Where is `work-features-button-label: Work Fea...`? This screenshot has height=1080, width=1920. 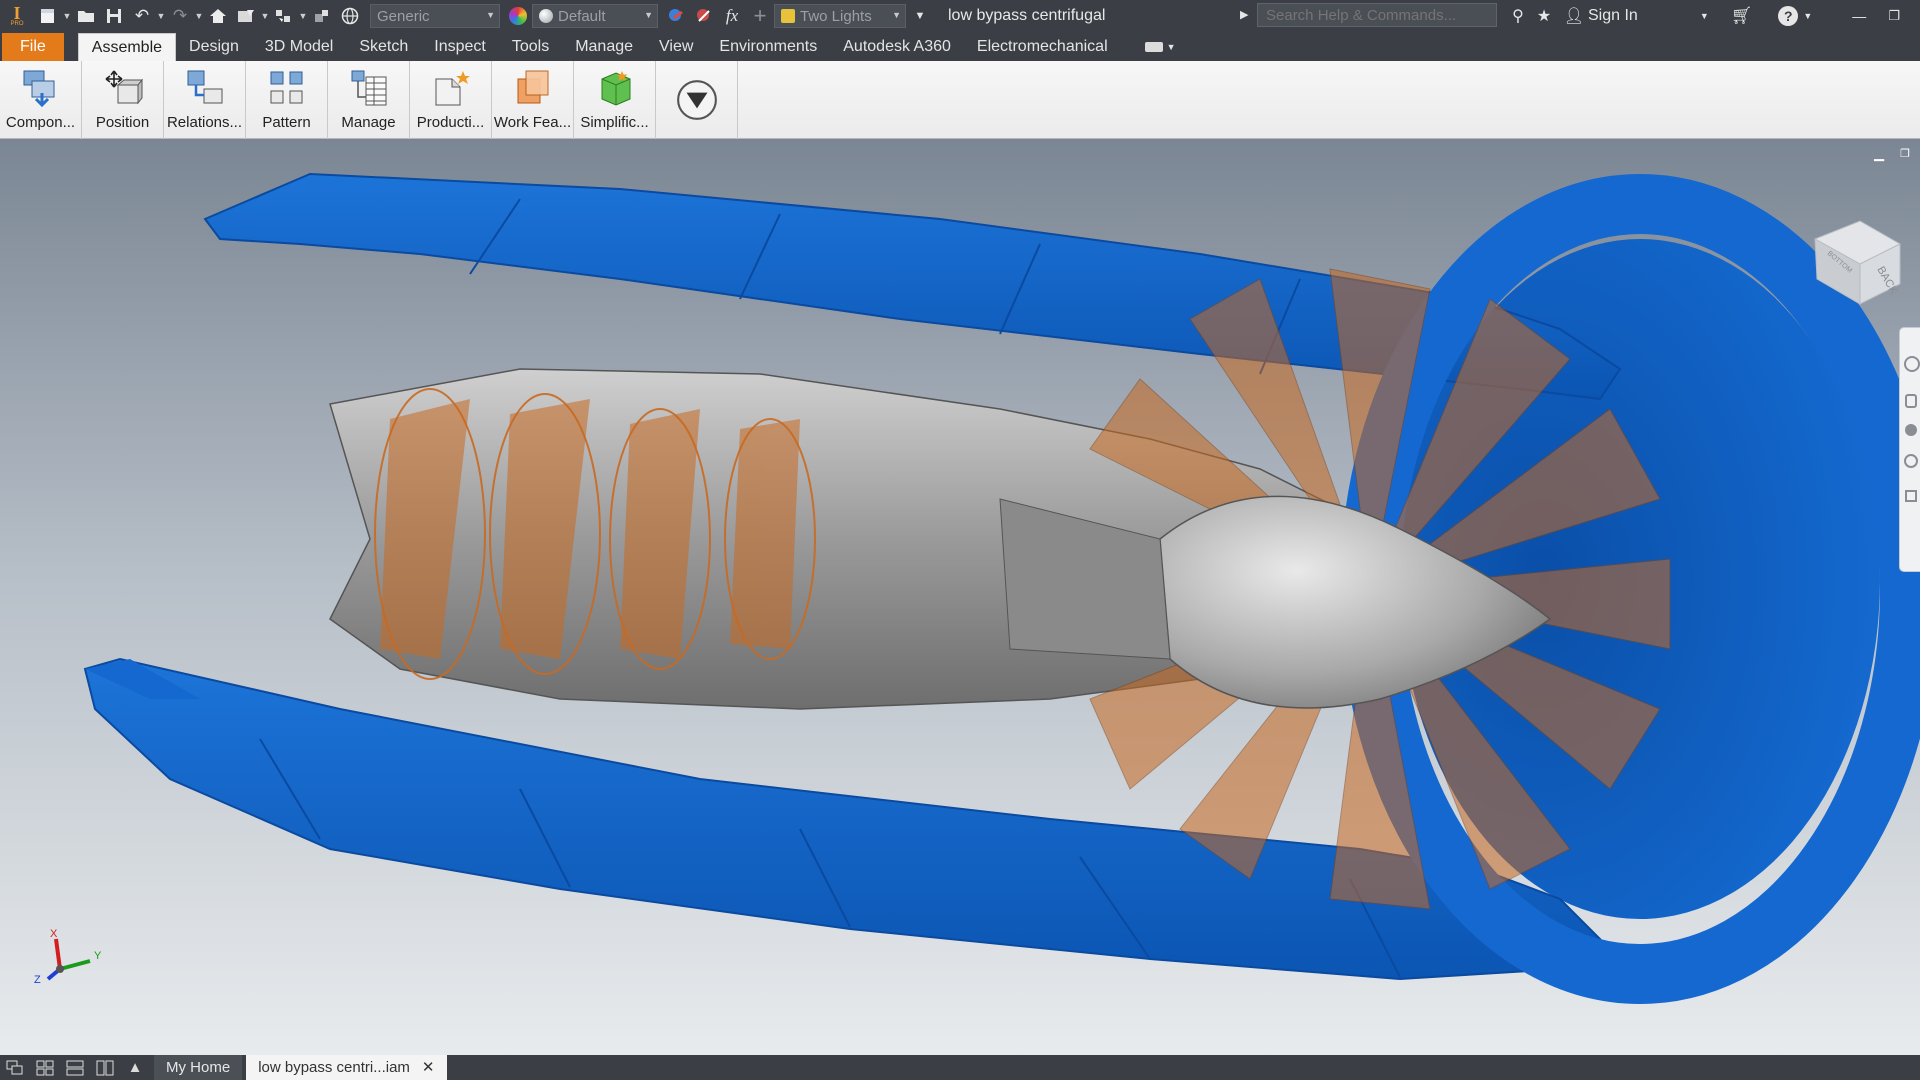
work-features-button-label: Work Fea... is located at coordinates (532, 122).